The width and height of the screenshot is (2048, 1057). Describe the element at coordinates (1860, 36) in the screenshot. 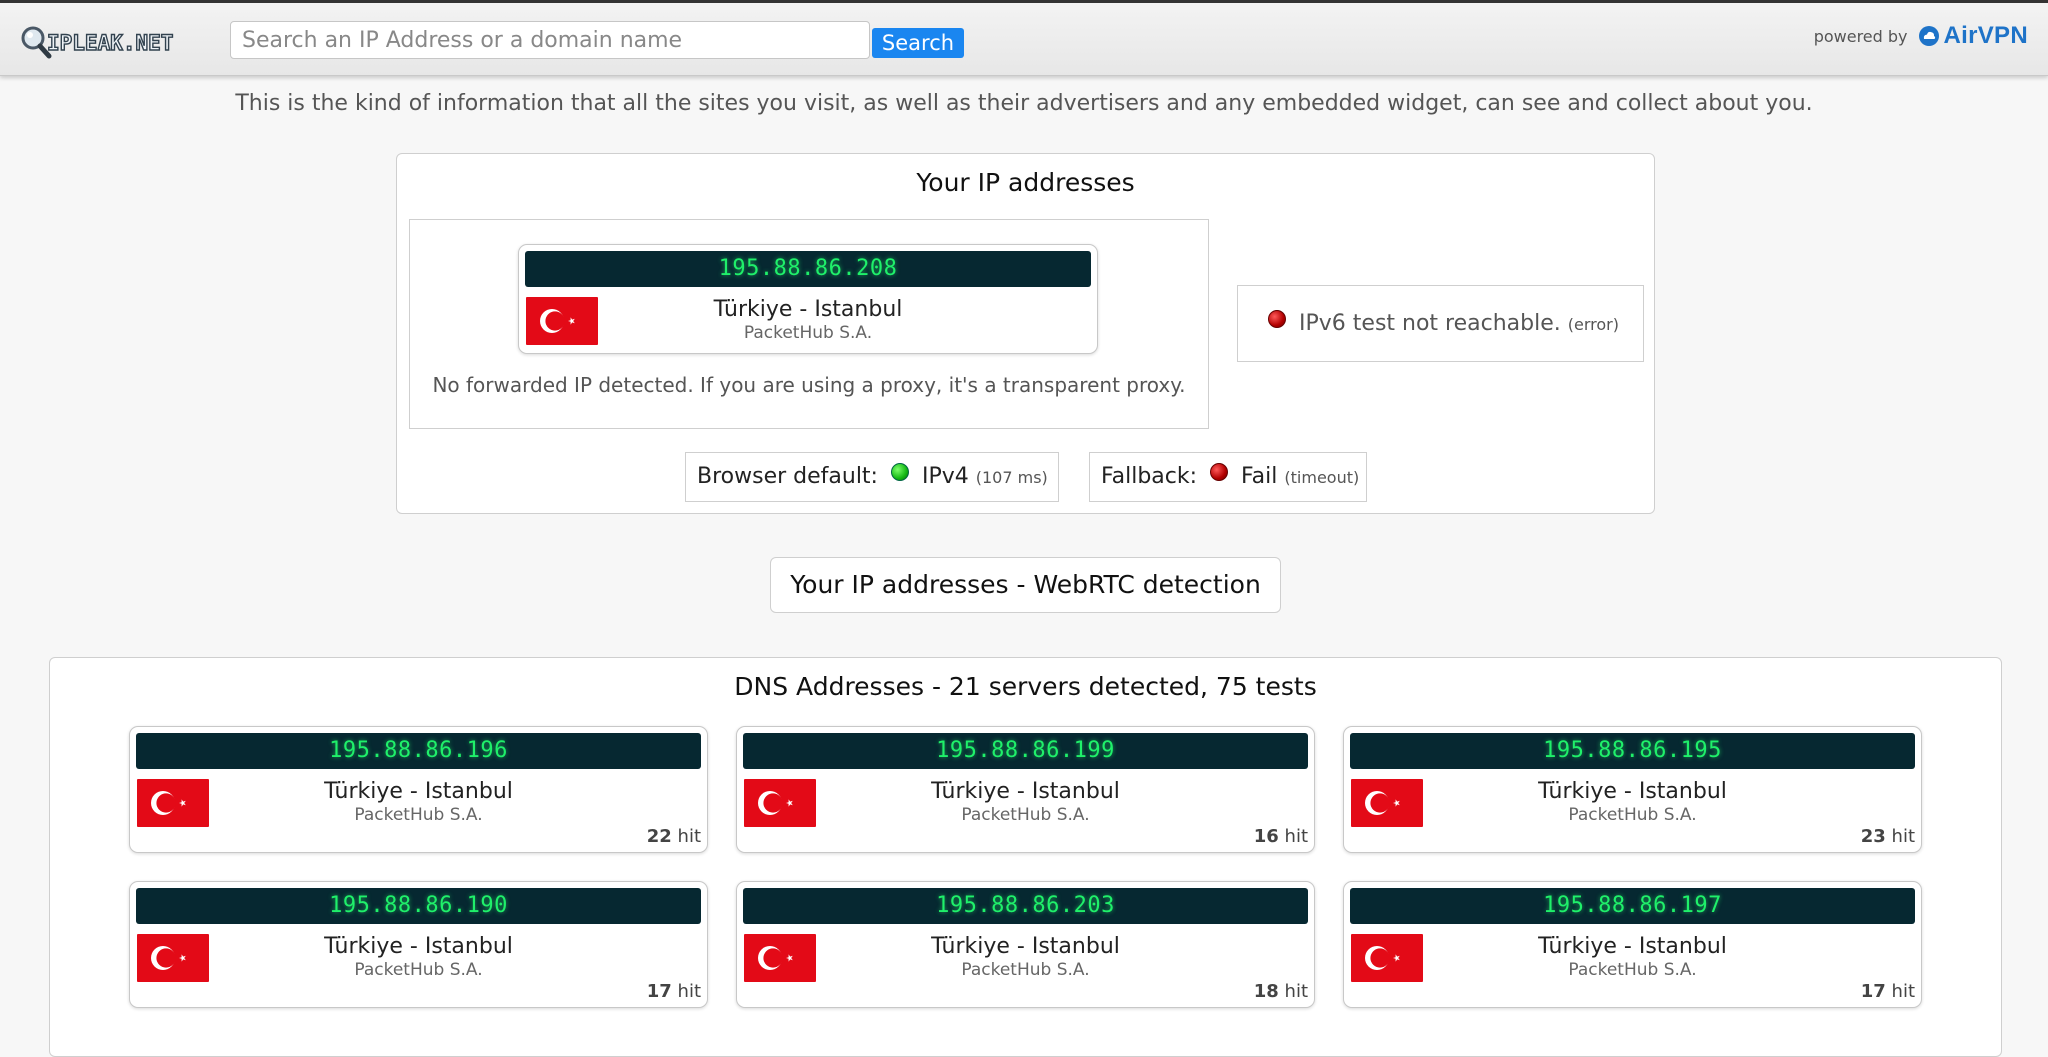

I see `powered-by-label: powered by` at that location.